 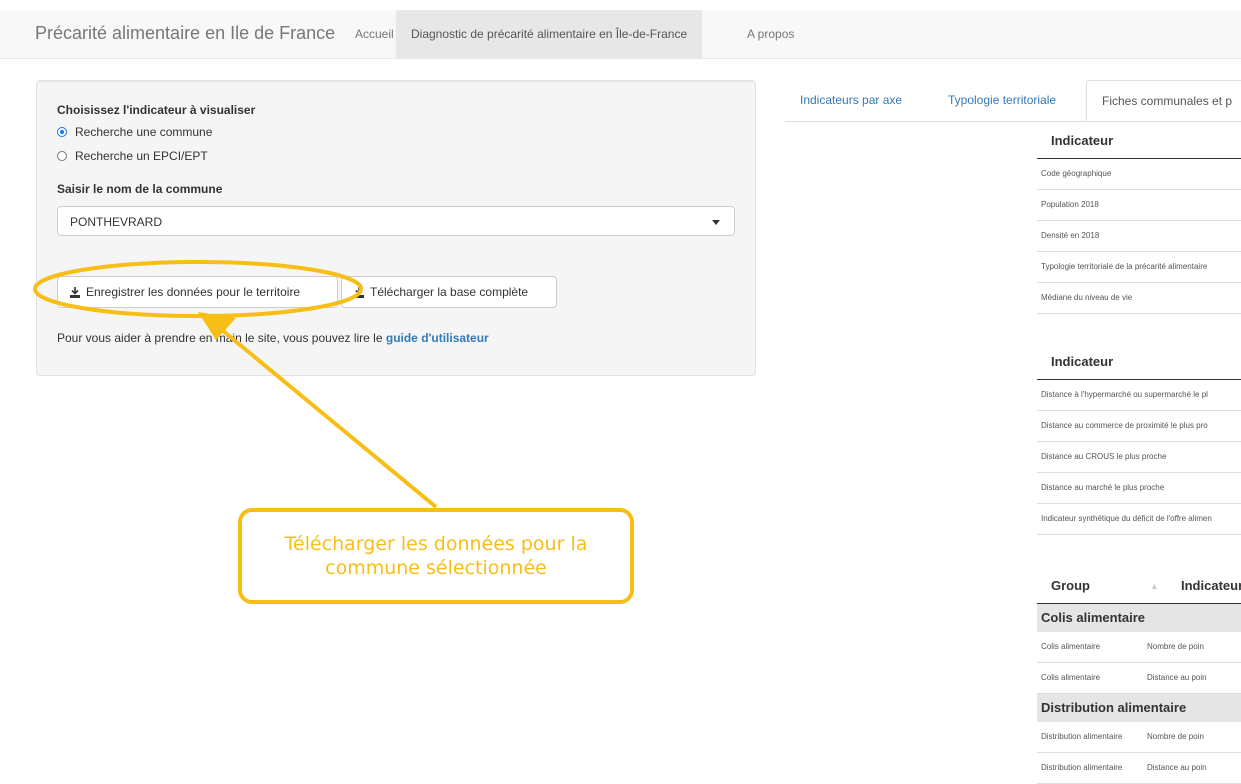 What do you see at coordinates (198, 289) in the screenshot?
I see `highlight-ellipse` at bounding box center [198, 289].